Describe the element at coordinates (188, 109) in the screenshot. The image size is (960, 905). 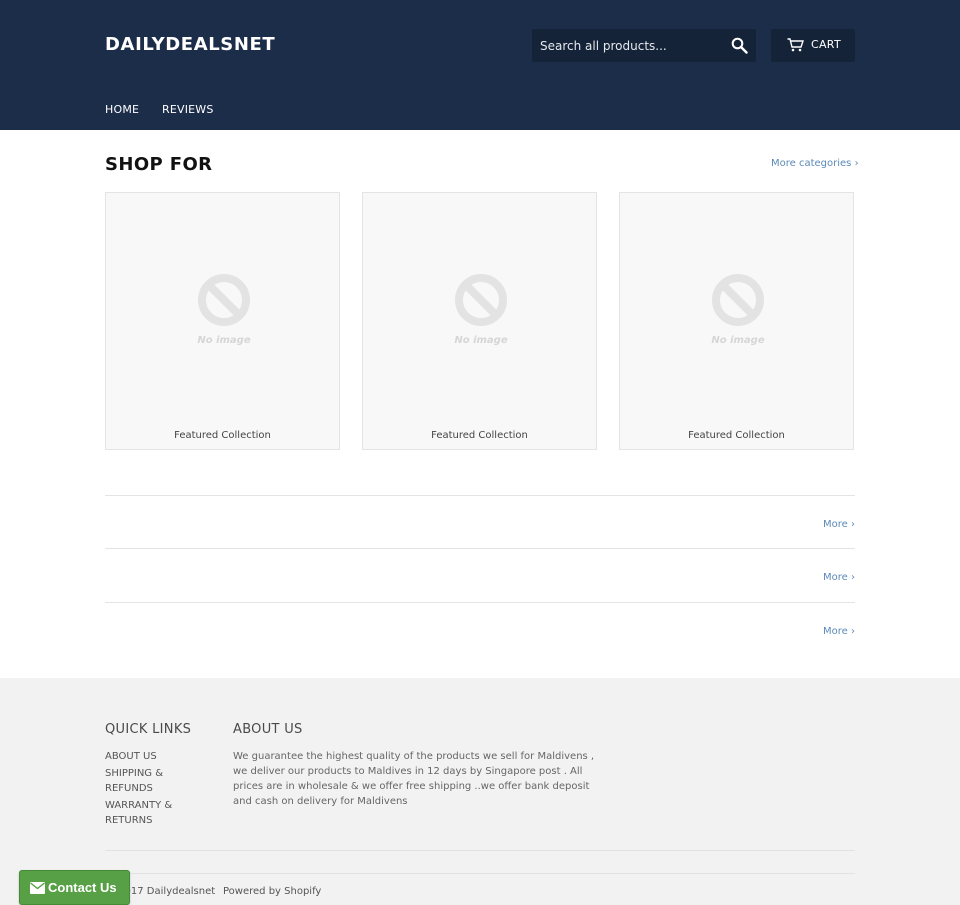
I see `nav-reviews: REVIEWS` at that location.